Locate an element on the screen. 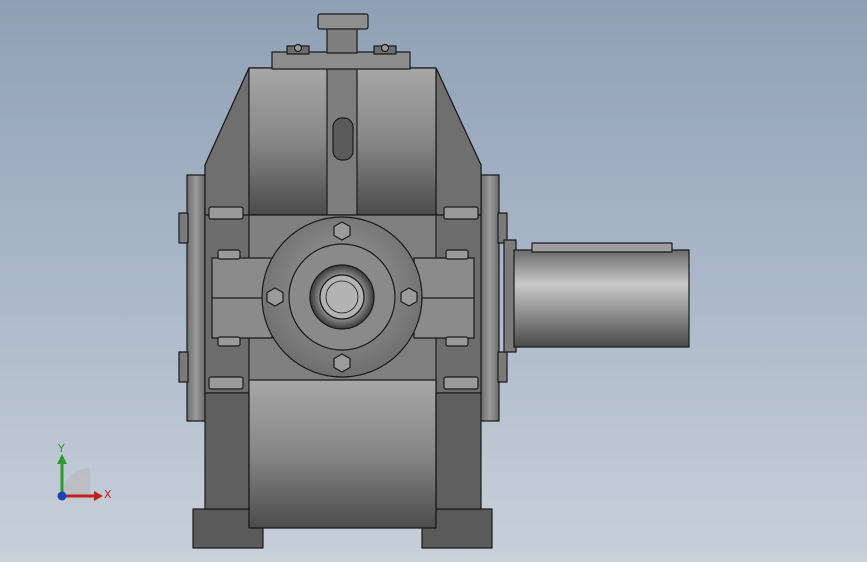 Image resolution: width=867 pixels, height=562 pixels. x-axis-label: X is located at coordinates (108, 494).